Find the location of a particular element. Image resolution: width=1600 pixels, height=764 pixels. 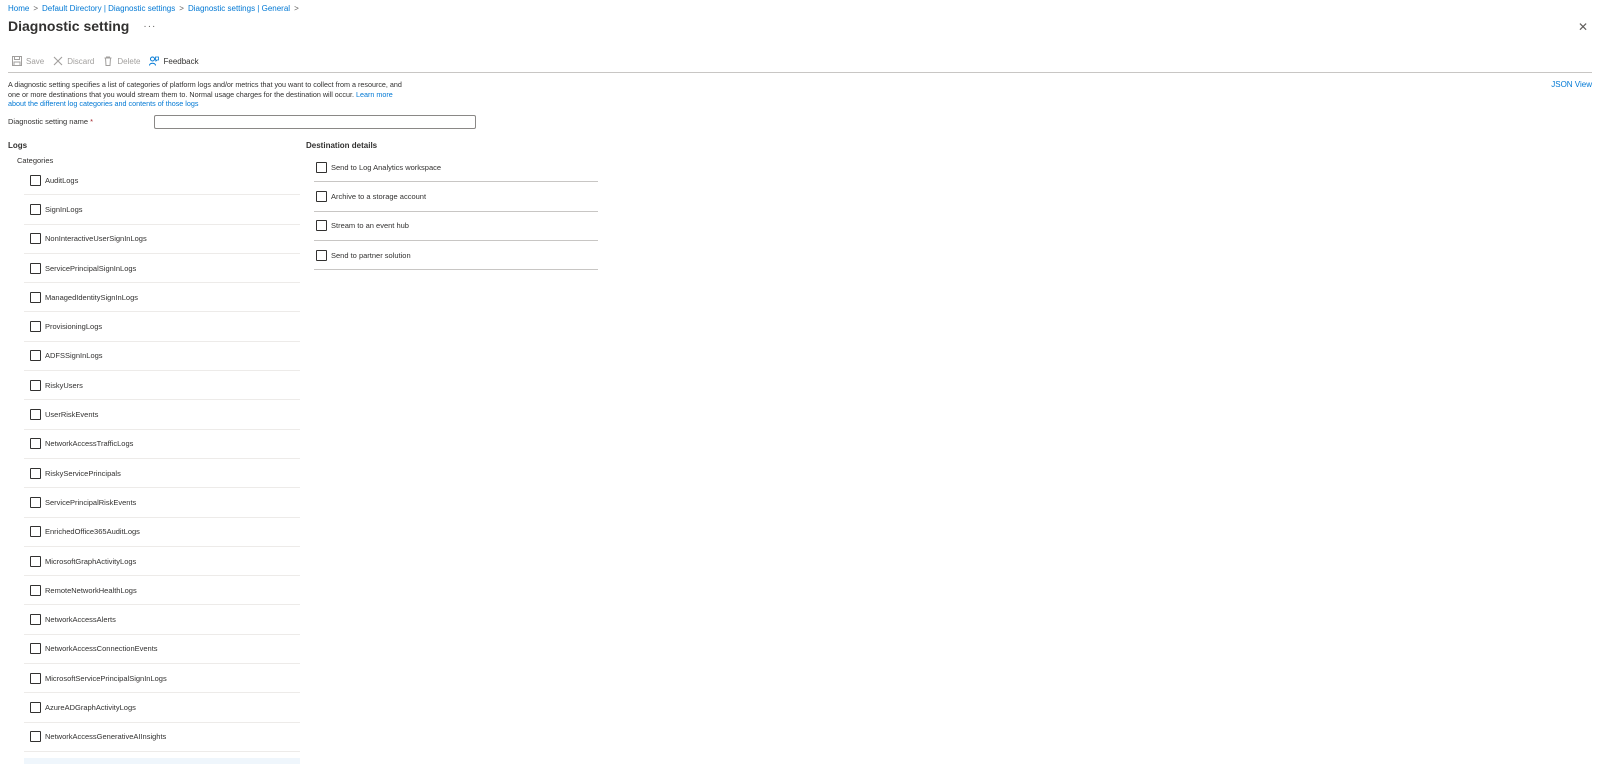

category-label: RiskyServicePrincipals is located at coordinates (83, 473).